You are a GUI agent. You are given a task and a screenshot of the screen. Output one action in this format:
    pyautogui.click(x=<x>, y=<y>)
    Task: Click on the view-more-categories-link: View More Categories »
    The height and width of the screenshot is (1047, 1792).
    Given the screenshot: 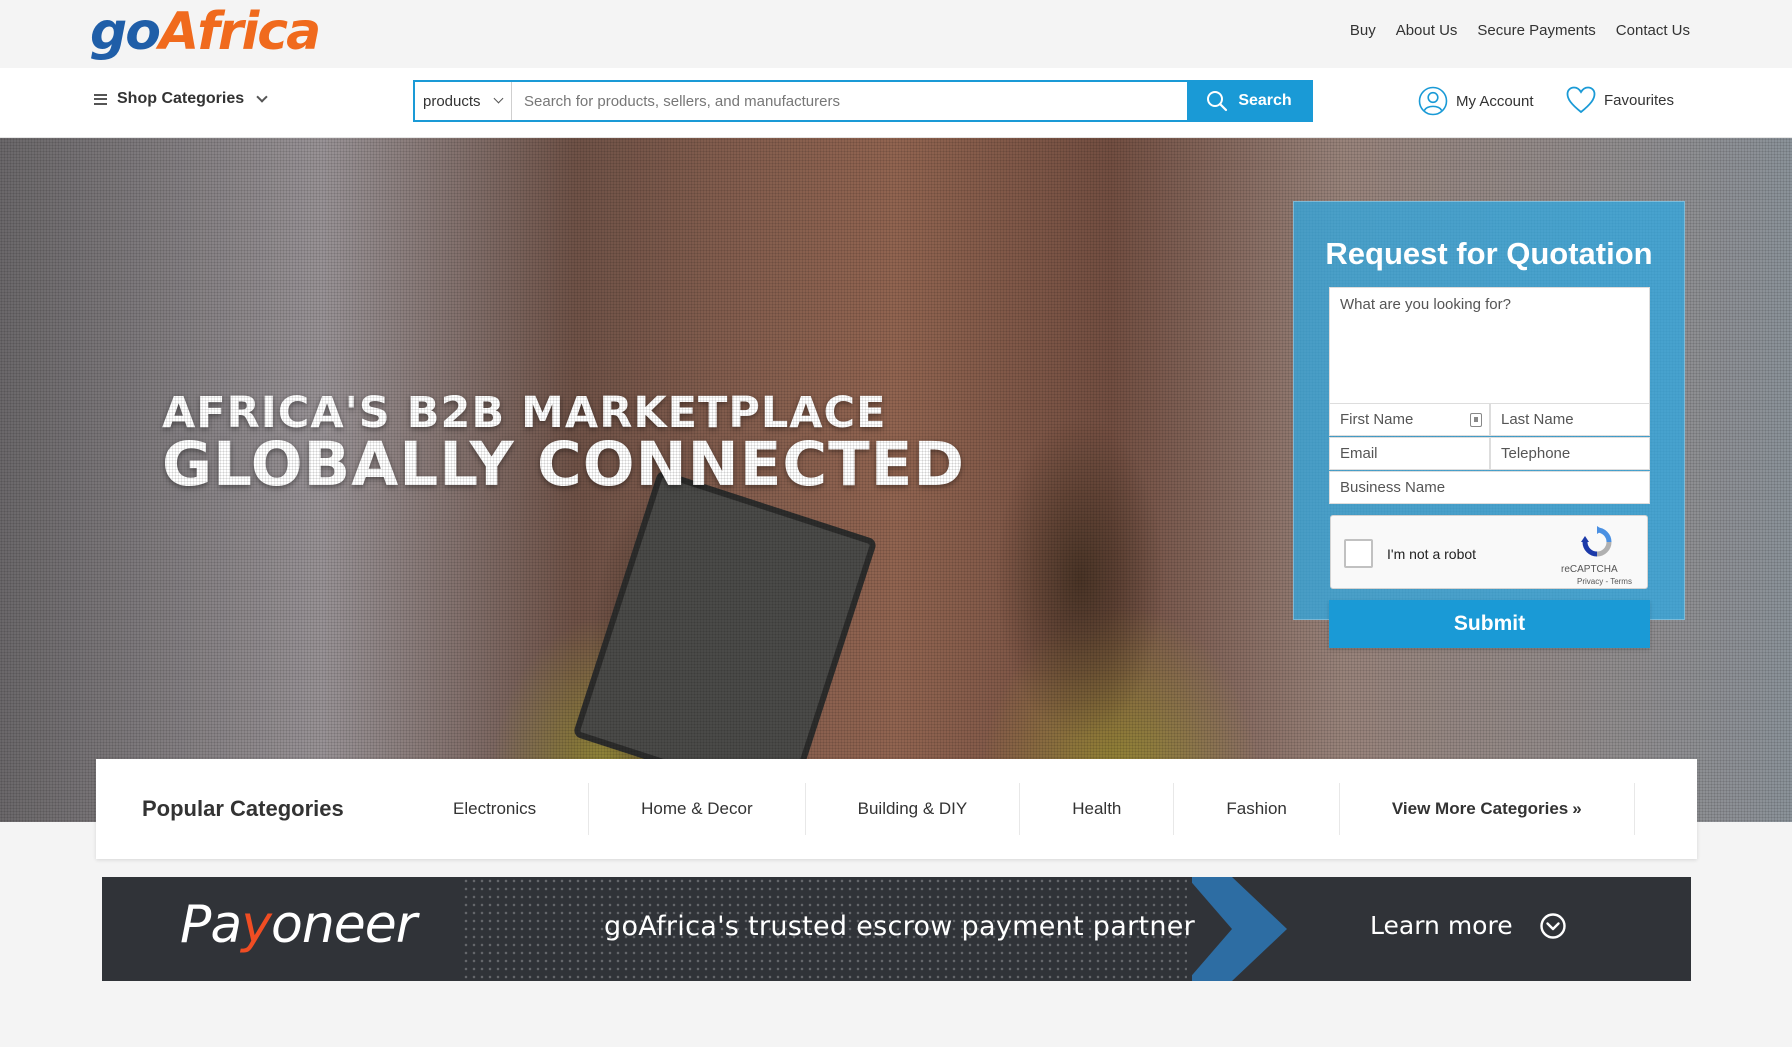 What is the action you would take?
    pyautogui.click(x=1487, y=809)
    